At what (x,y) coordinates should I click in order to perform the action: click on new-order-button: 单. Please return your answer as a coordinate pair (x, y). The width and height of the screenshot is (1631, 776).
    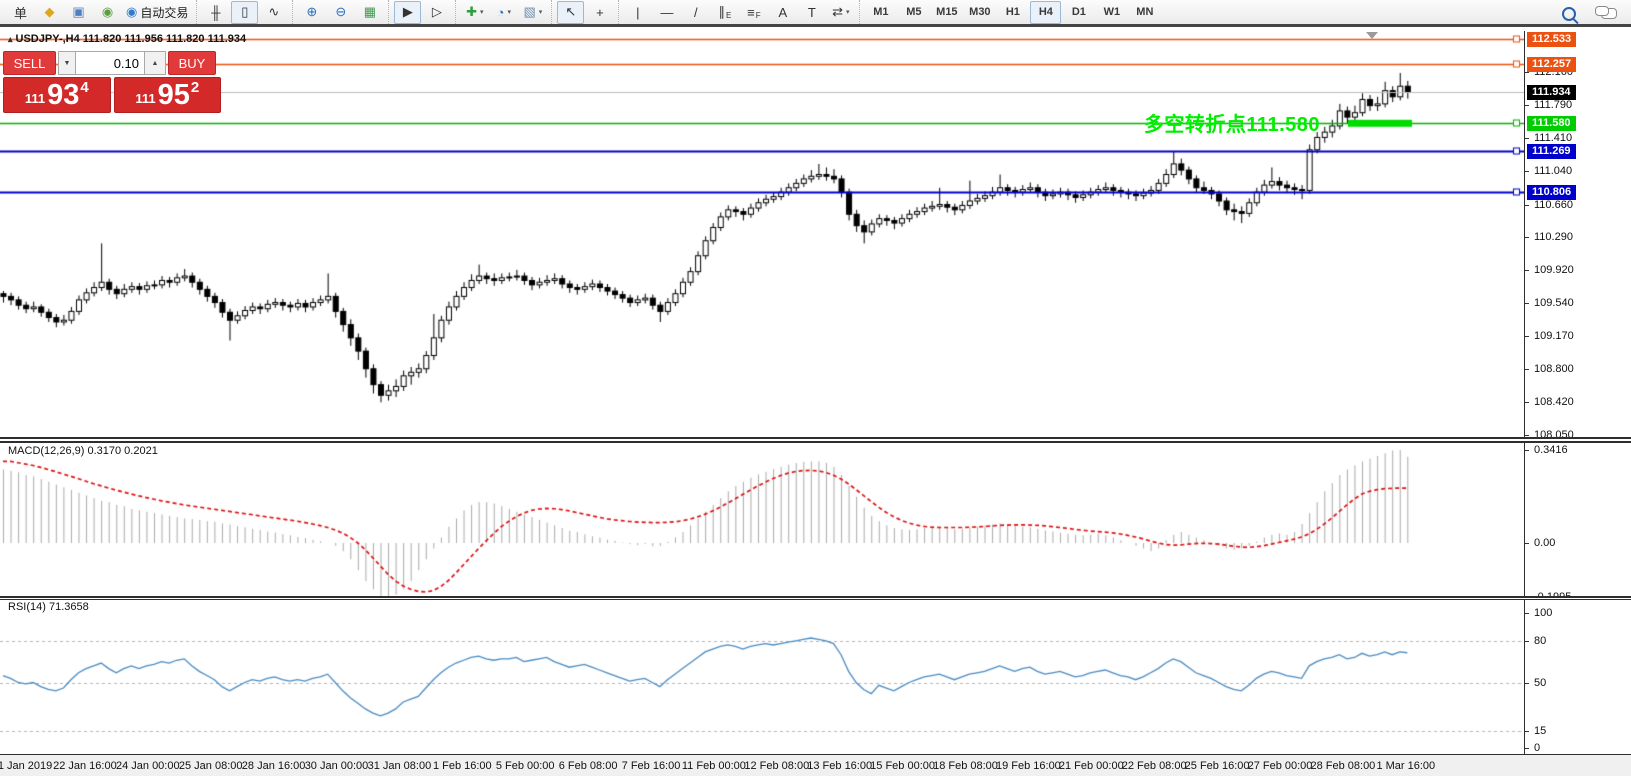
    Looking at the image, I should click on (20, 12).